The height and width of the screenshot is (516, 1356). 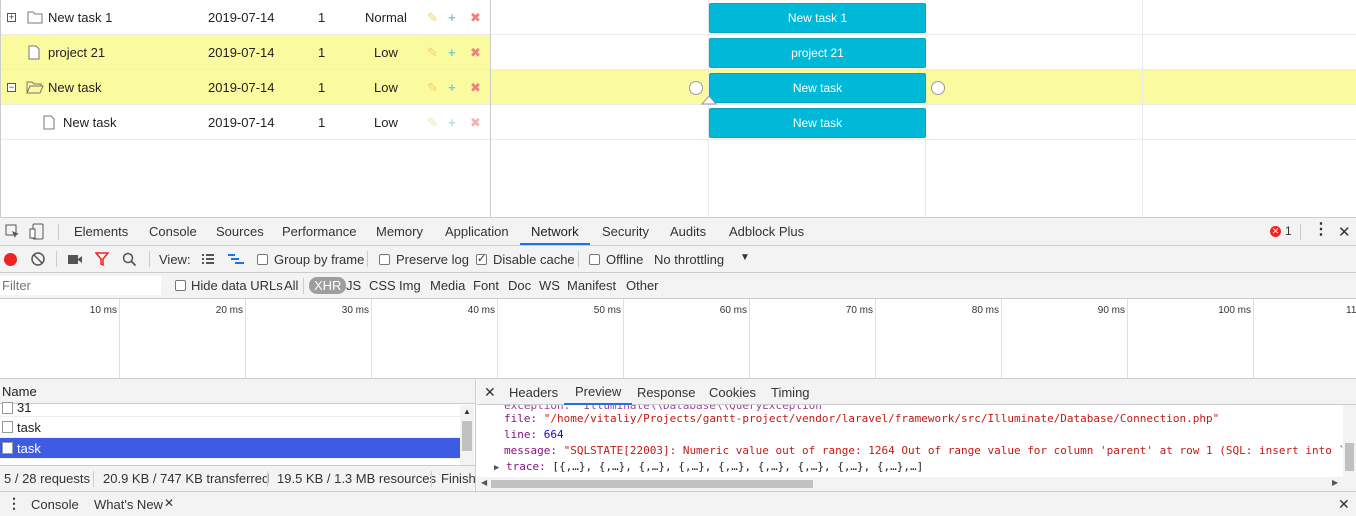 I want to click on tab-audits: Audits, so click(x=688, y=231).